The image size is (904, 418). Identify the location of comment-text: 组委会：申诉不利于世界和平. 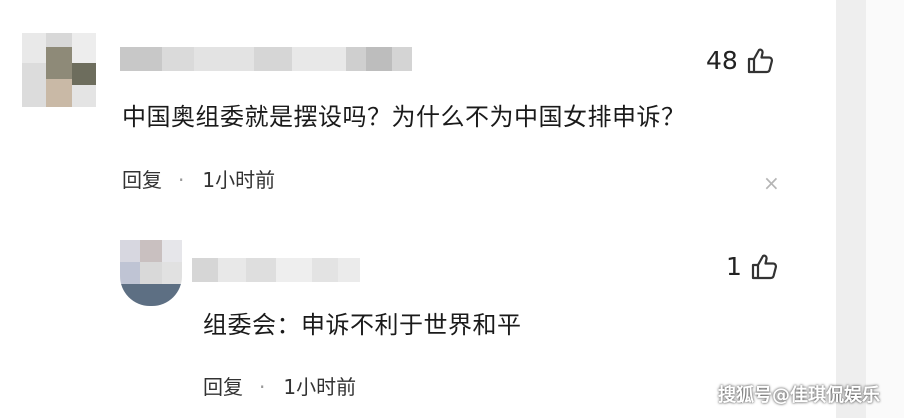
(362, 325).